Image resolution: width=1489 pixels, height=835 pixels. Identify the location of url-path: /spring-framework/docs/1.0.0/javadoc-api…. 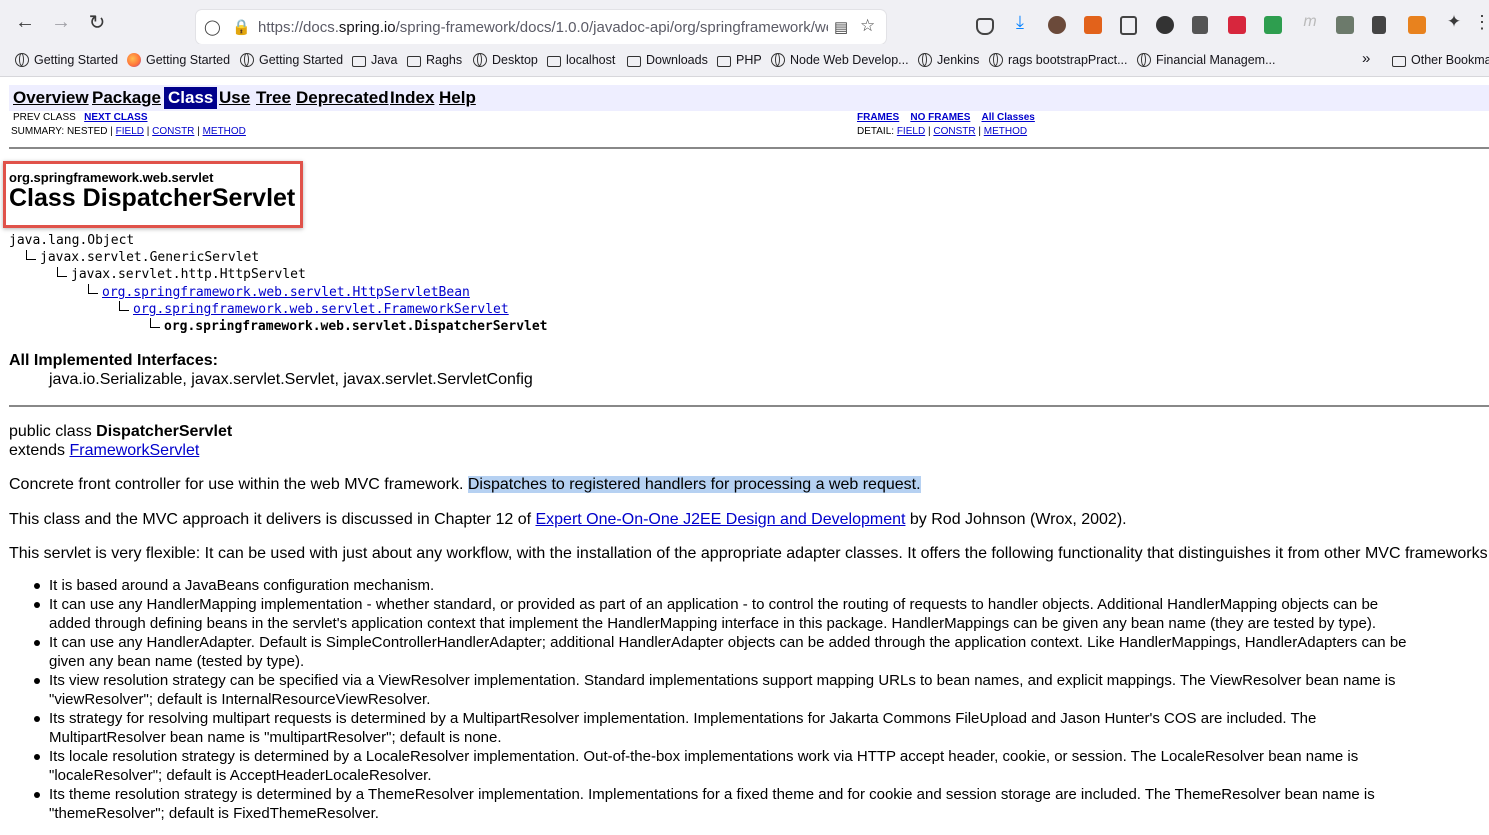
(611, 27).